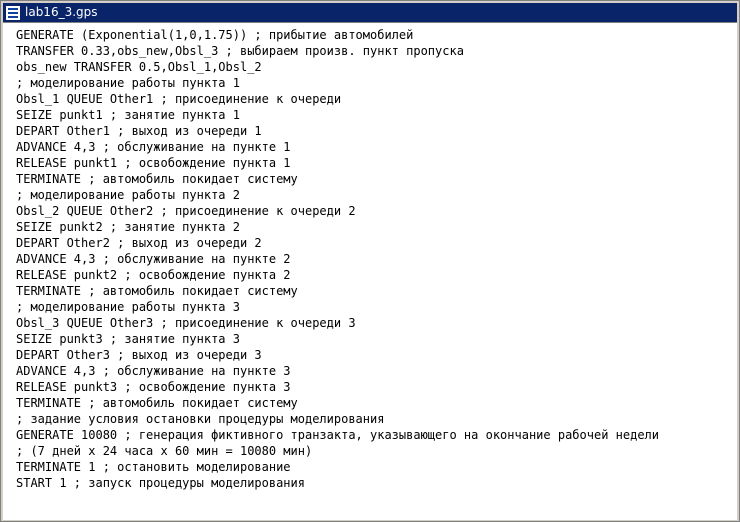  Describe the element at coordinates (337, 483) in the screenshot. I see `code-line: START 1 ; запуск процедуры моделирования` at that location.